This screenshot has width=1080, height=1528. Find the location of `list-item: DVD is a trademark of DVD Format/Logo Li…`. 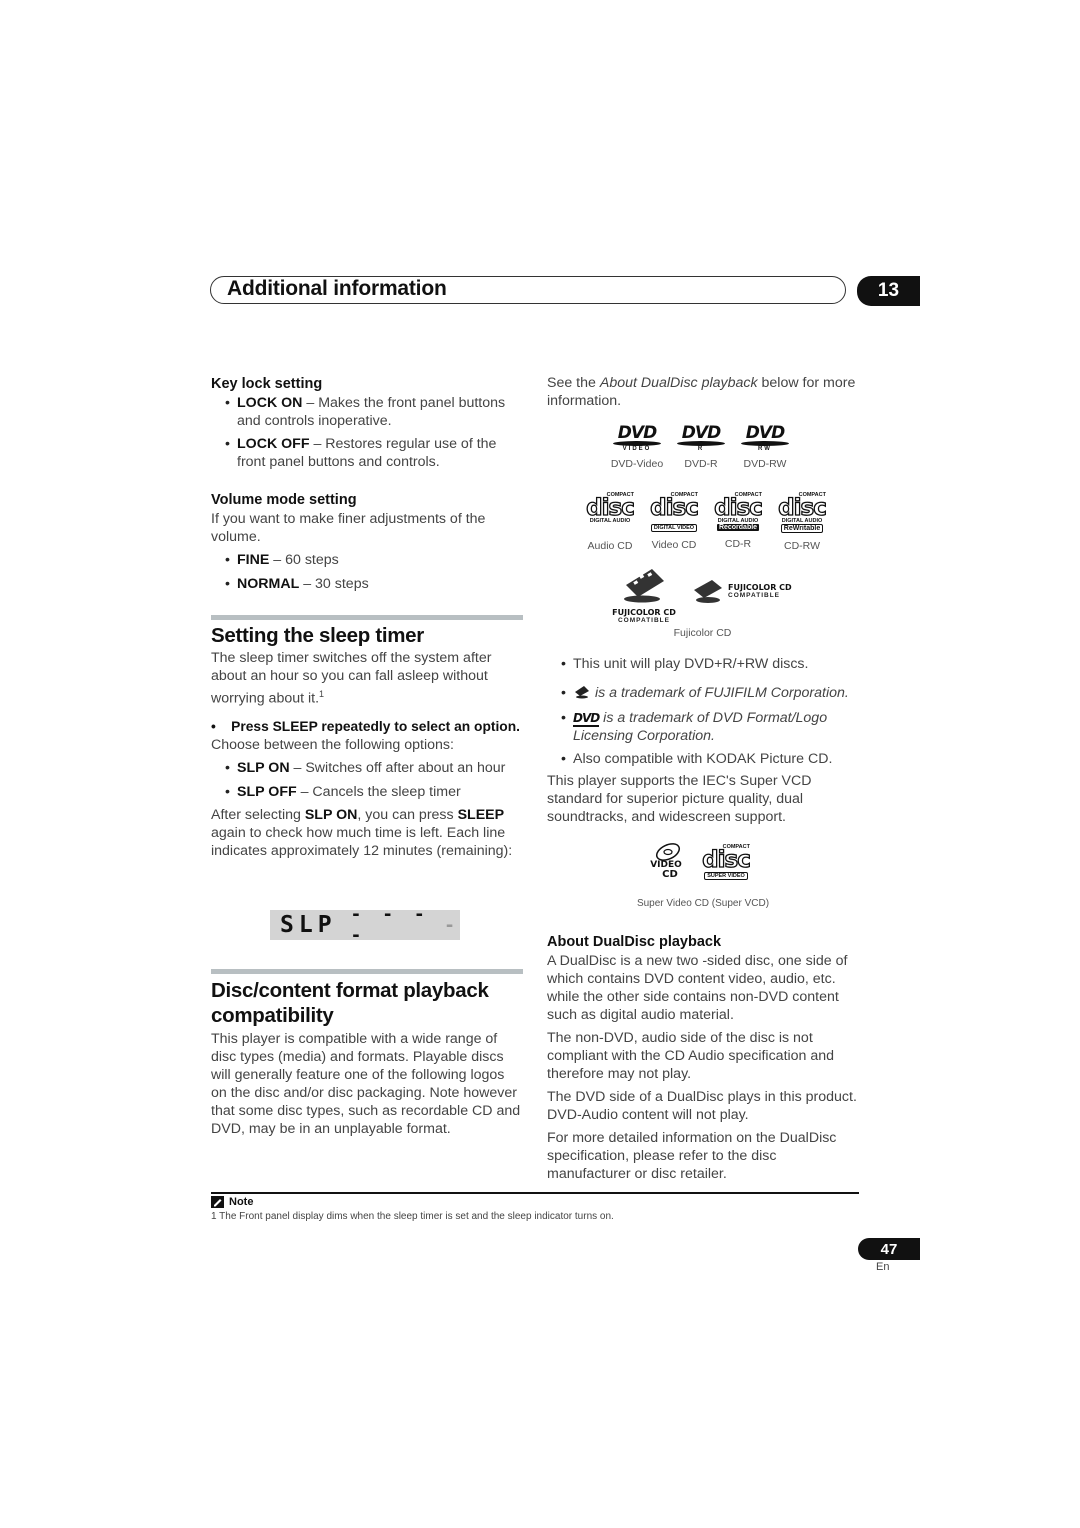

list-item: DVD is a trademark of DVD Format/Logo Li… is located at coordinates (704, 727).